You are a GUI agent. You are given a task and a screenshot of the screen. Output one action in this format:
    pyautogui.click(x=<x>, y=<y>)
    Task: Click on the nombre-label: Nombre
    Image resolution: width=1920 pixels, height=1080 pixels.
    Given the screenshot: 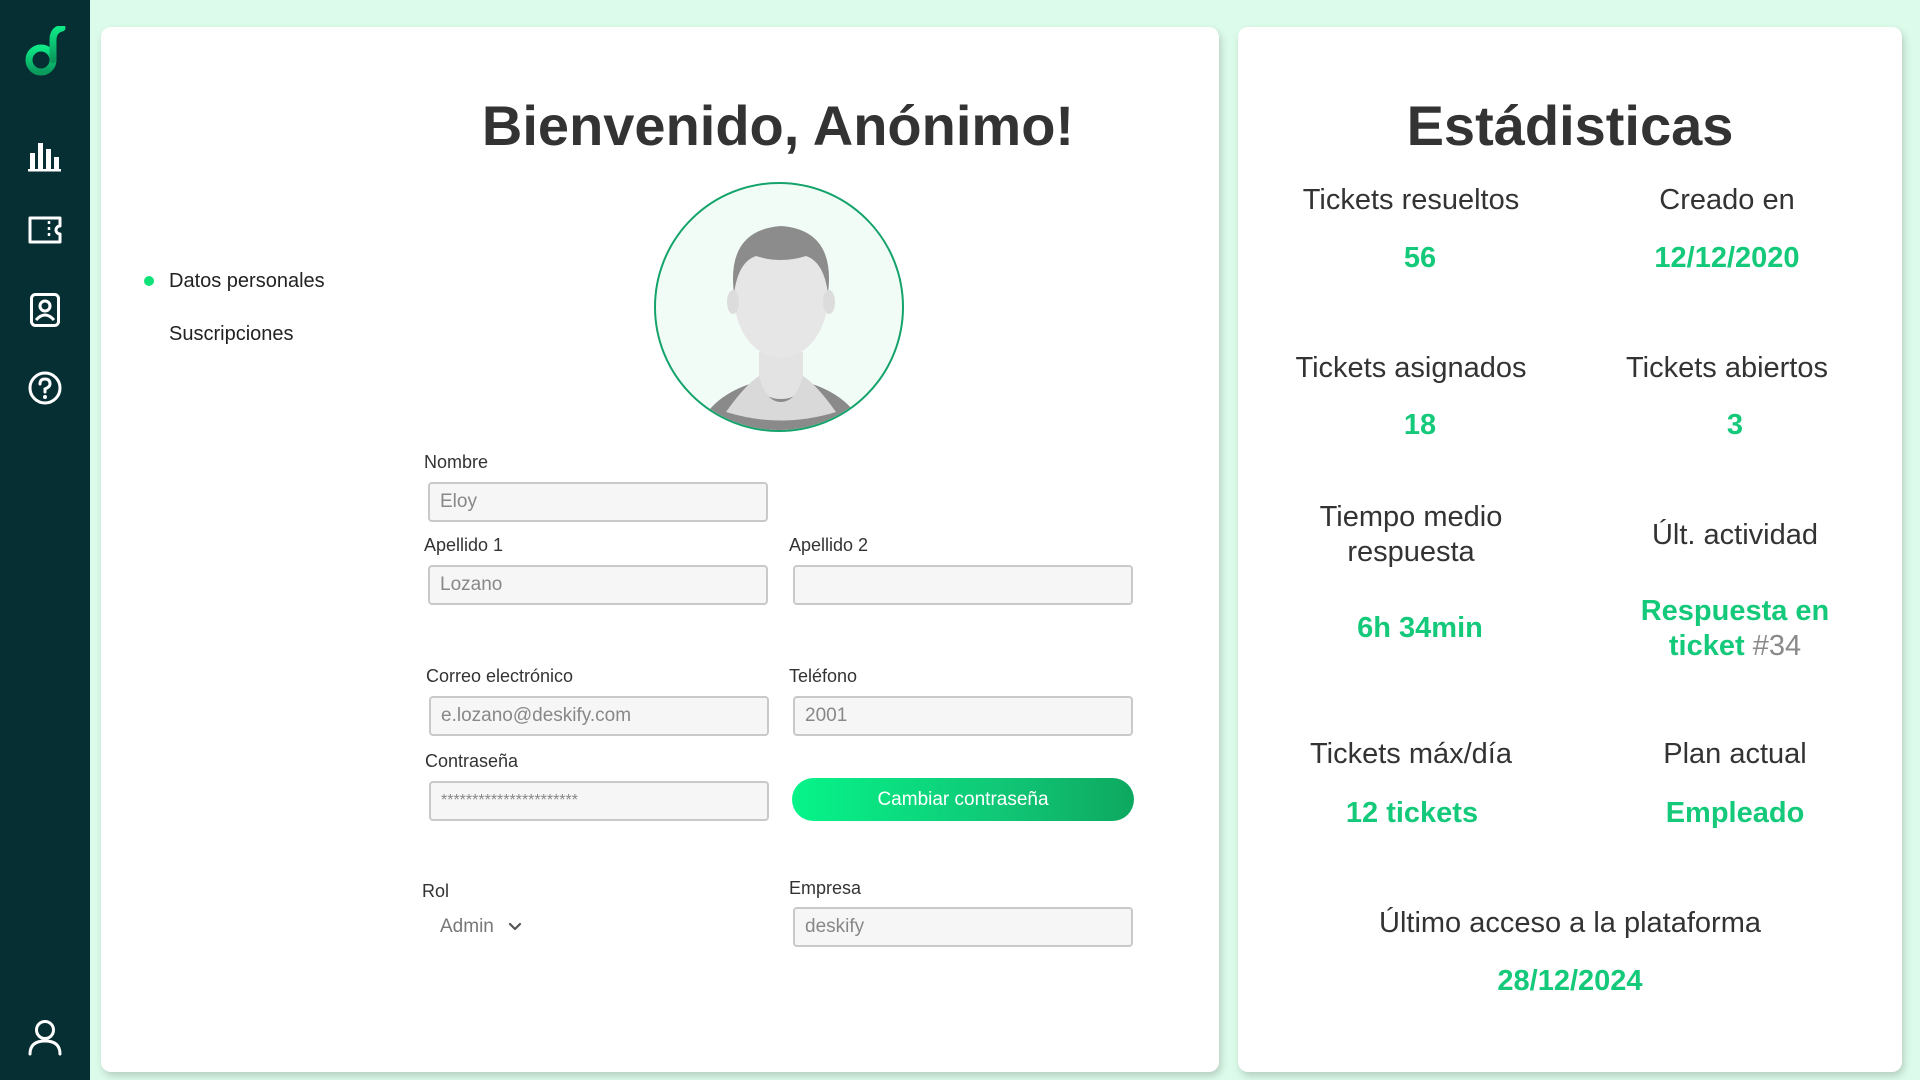 What is the action you would take?
    pyautogui.click(x=456, y=462)
    